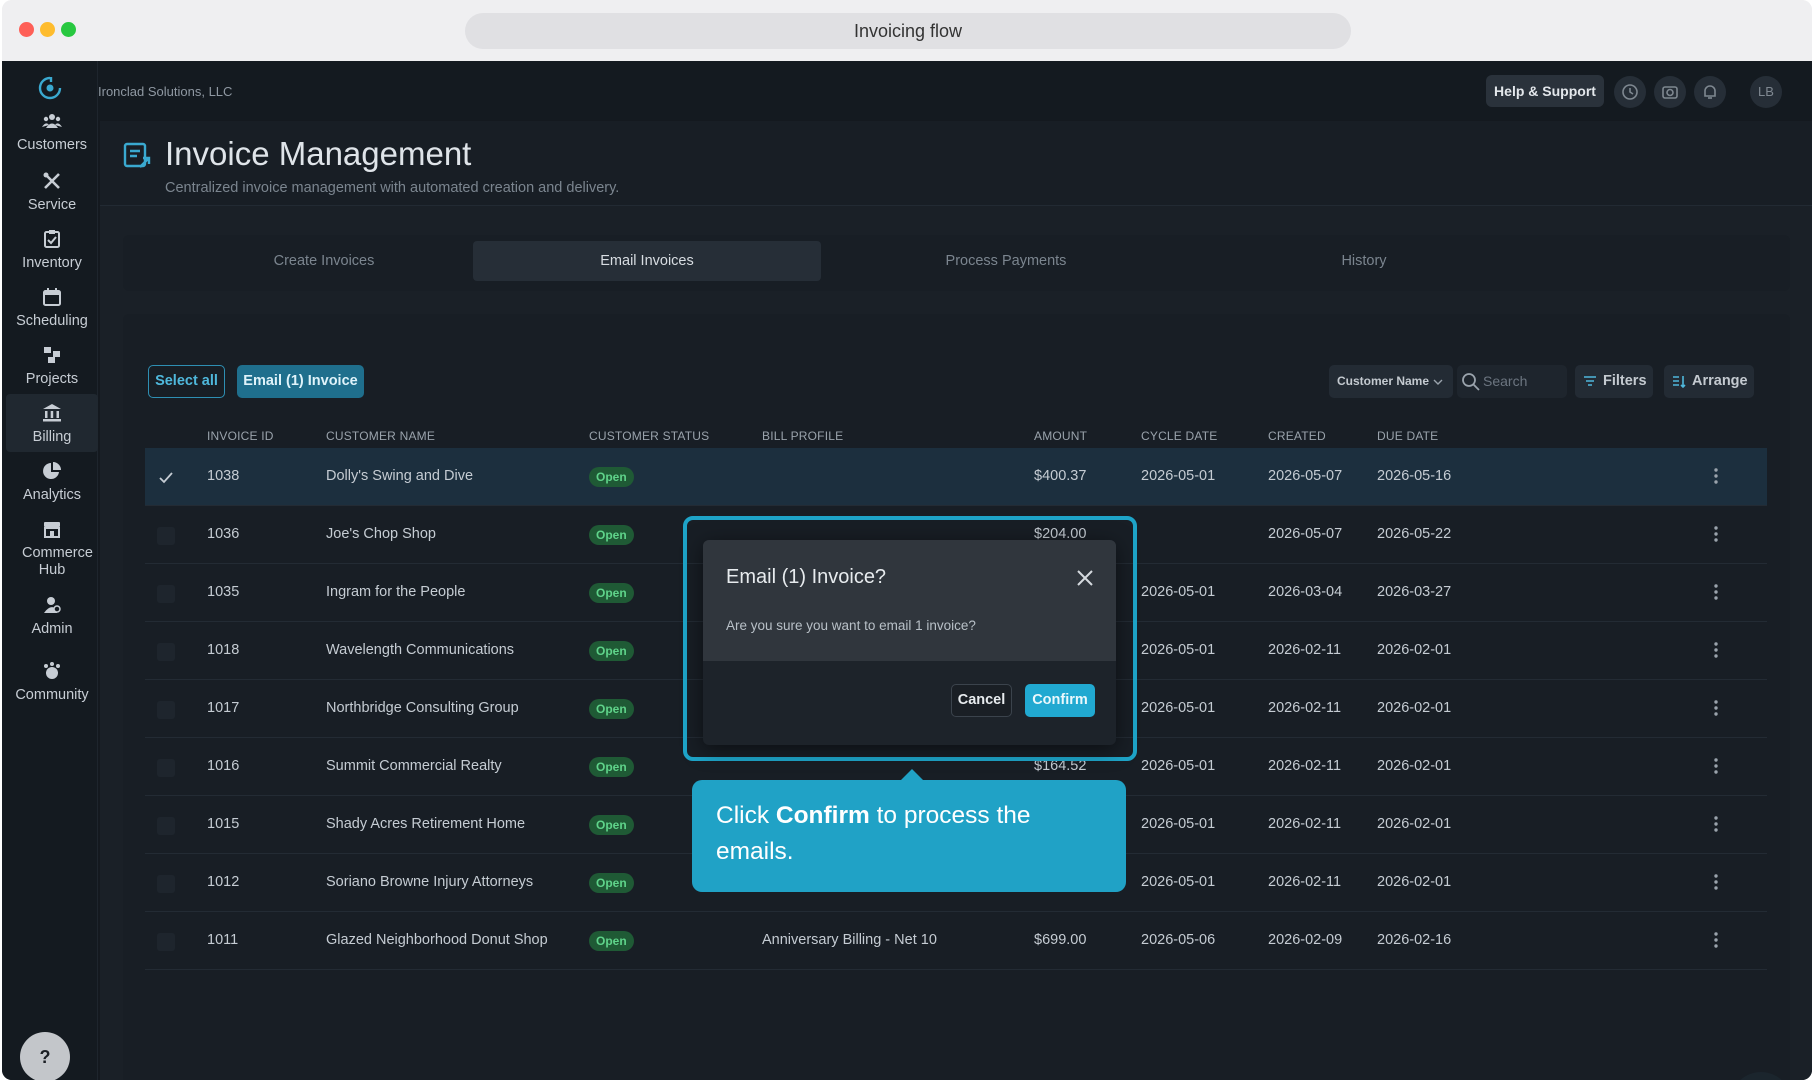 Image resolution: width=1814 pixels, height=1080 pixels. What do you see at coordinates (223, 766) in the screenshot?
I see `cell-invoice-id: 1016` at bounding box center [223, 766].